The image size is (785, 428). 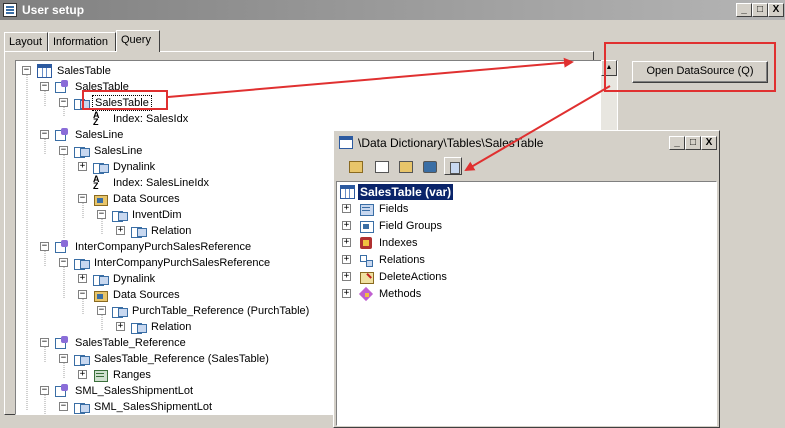 What do you see at coordinates (138, 41) in the screenshot?
I see `tab-query: Query` at bounding box center [138, 41].